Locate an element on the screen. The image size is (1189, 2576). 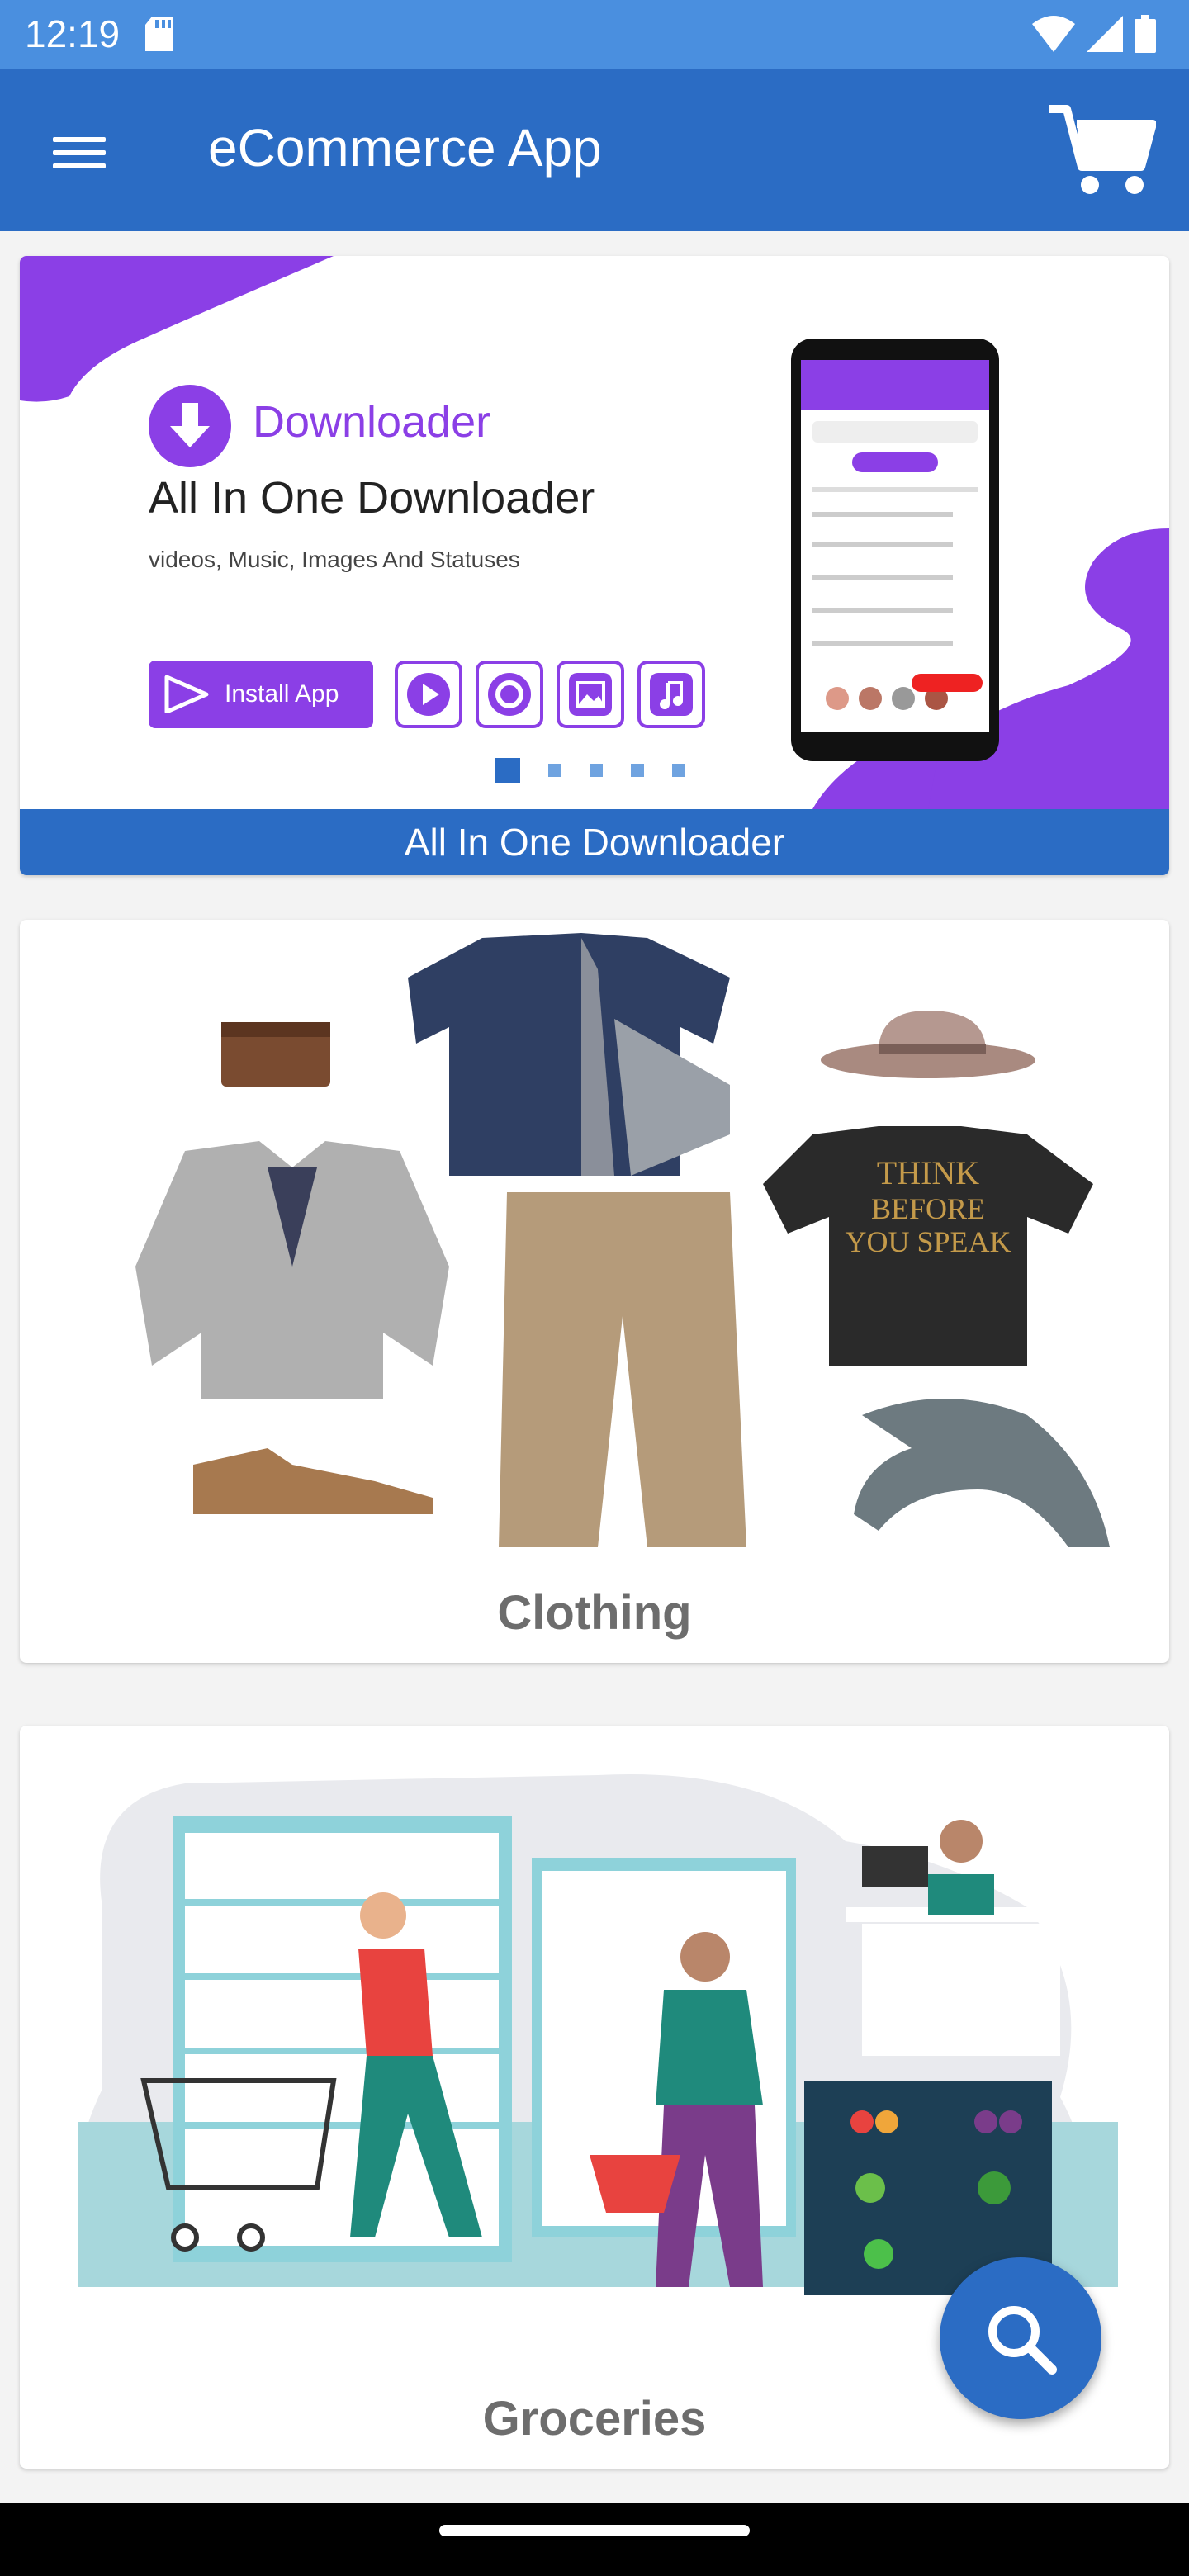
image-feature-icon is located at coordinates (590, 694).